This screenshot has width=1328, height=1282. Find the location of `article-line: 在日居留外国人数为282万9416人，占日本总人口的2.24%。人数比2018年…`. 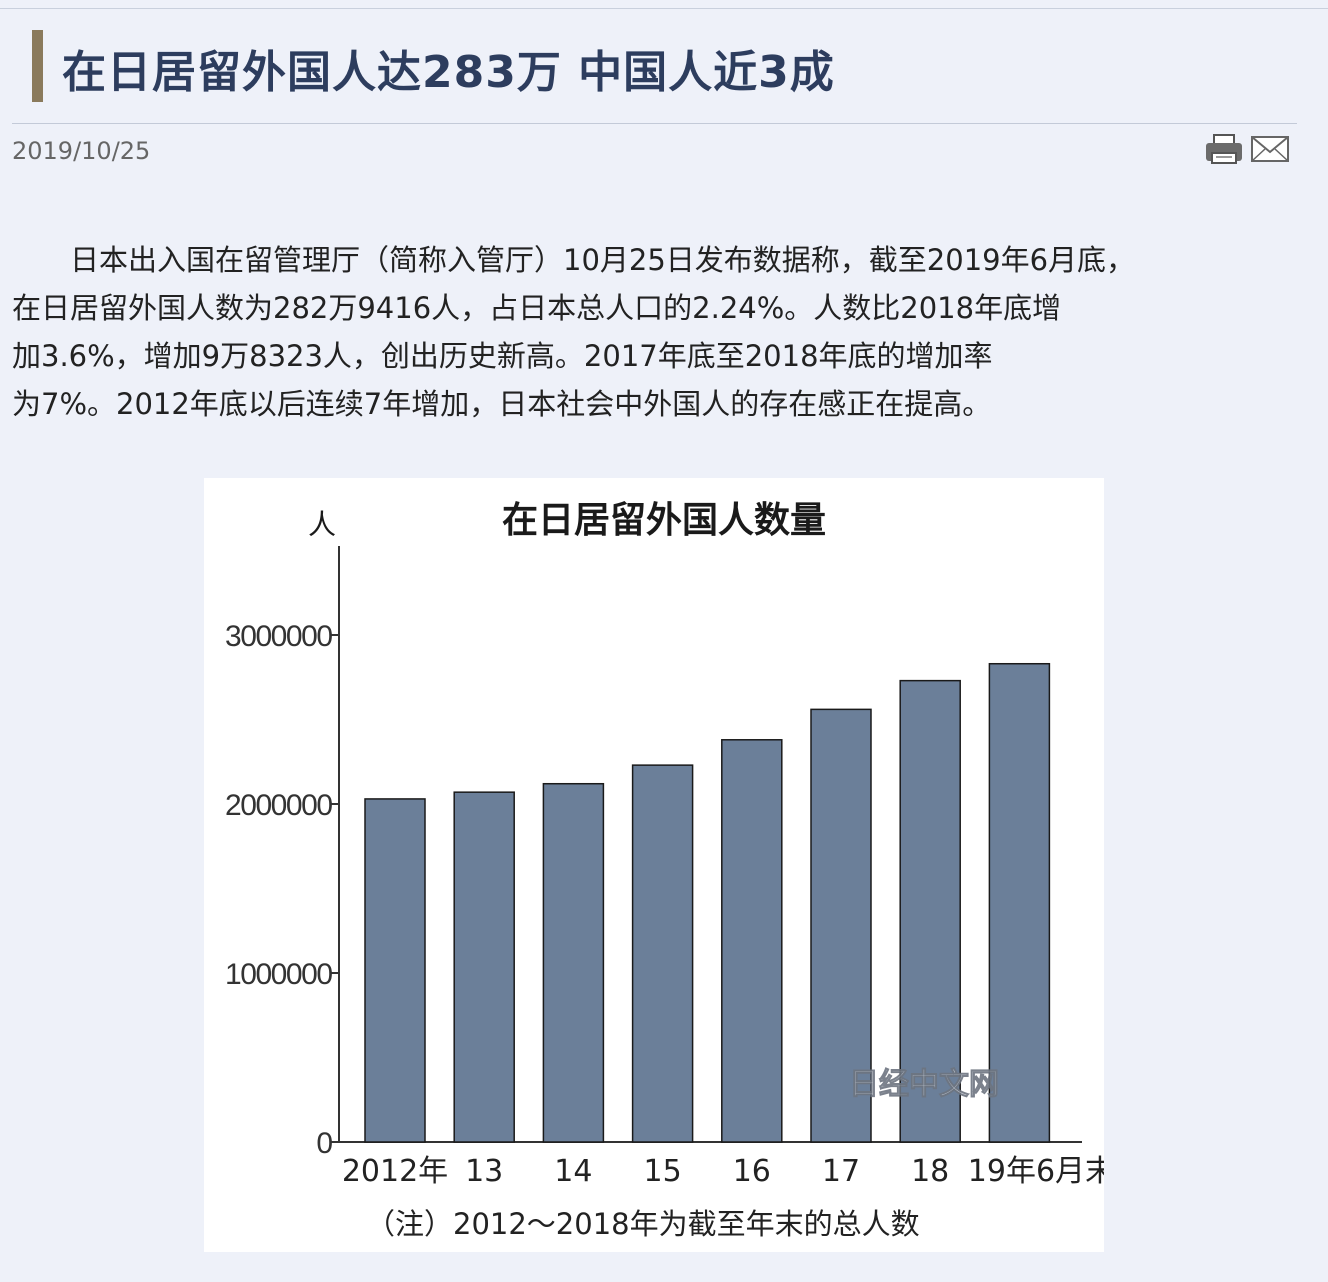

article-line: 在日居留外国人数为282万9416人，占日本总人口的2.24%。人数比2018年… is located at coordinates (537, 308).